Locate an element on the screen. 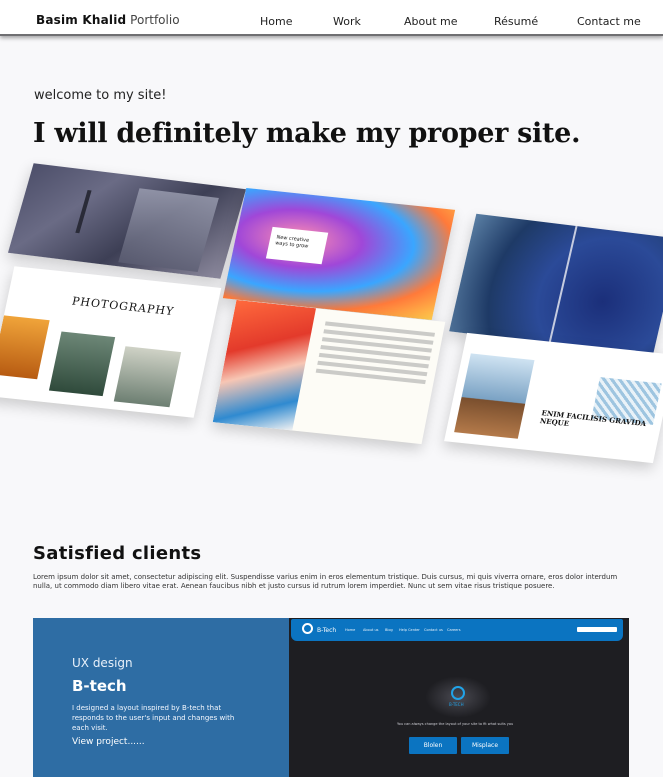  preview-button-misplace: Misplace is located at coordinates (485, 745).